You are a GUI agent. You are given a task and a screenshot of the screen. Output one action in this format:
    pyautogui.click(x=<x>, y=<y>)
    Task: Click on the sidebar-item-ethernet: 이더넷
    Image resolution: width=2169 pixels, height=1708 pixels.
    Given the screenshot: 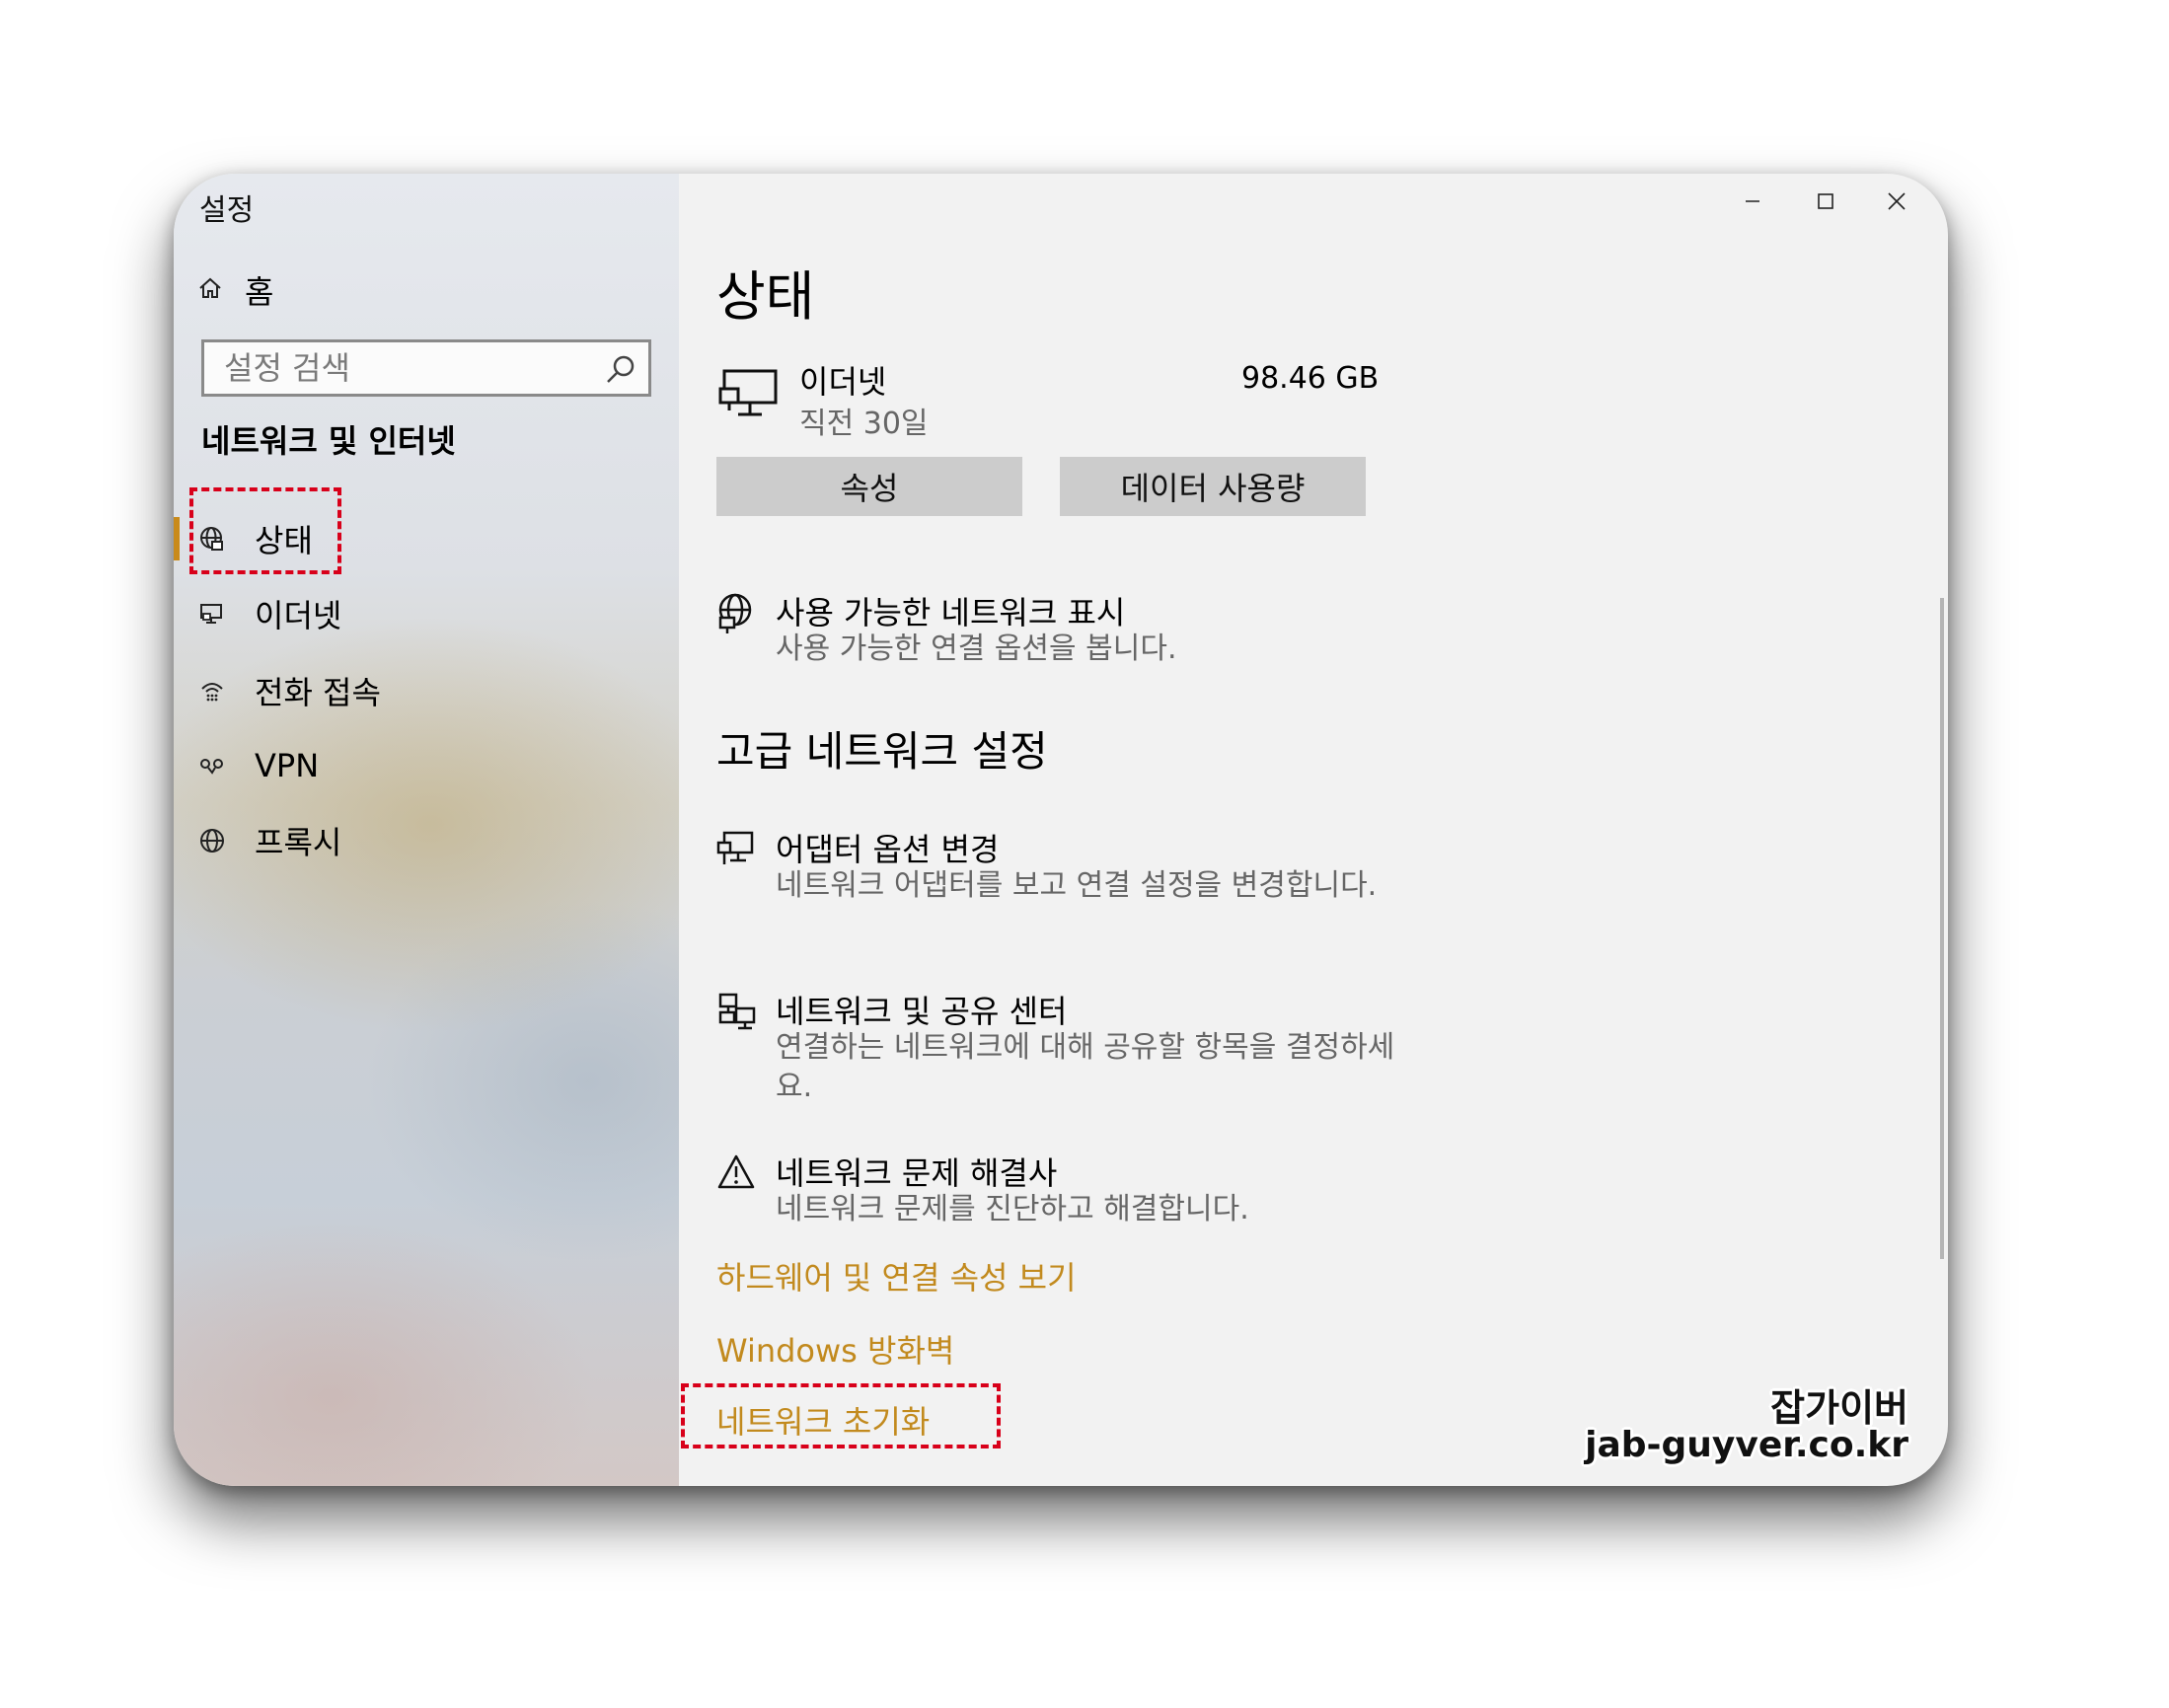 What is the action you would take?
    pyautogui.click(x=269, y=613)
    